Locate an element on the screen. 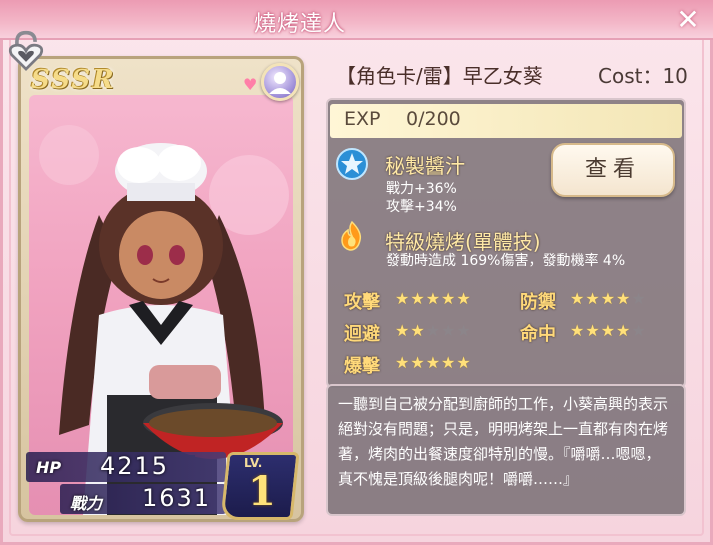 The width and height of the screenshot is (713, 545). attr-label-critical: 爆擊 is located at coordinates (362, 366).